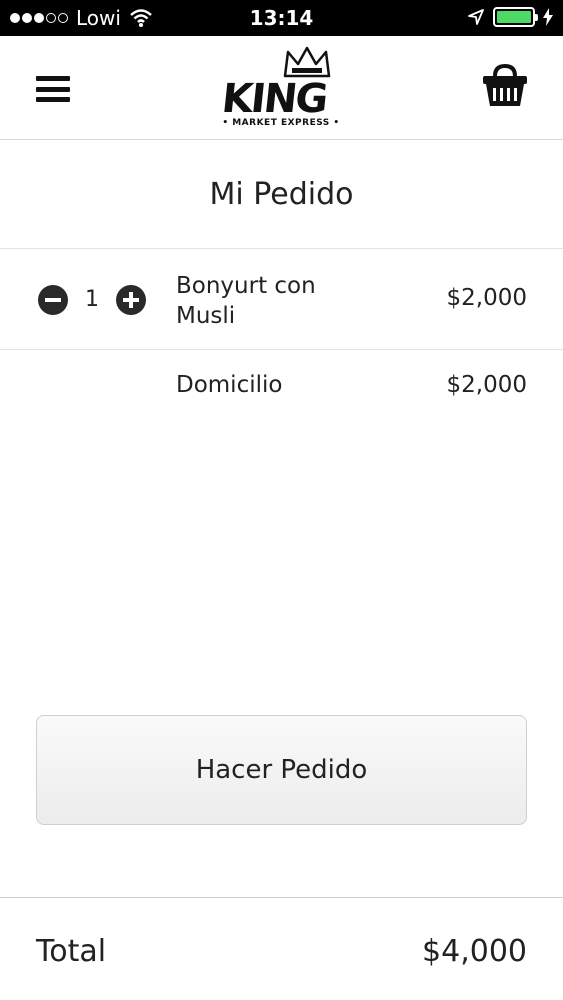 This screenshot has height=1000, width=563. What do you see at coordinates (229, 385) in the screenshot?
I see `delivery-label: Domicilio` at bounding box center [229, 385].